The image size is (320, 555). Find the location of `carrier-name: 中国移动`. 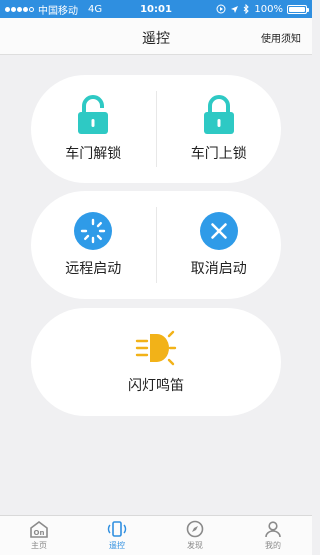

carrier-name: 中国移动 is located at coordinates (58, 11).